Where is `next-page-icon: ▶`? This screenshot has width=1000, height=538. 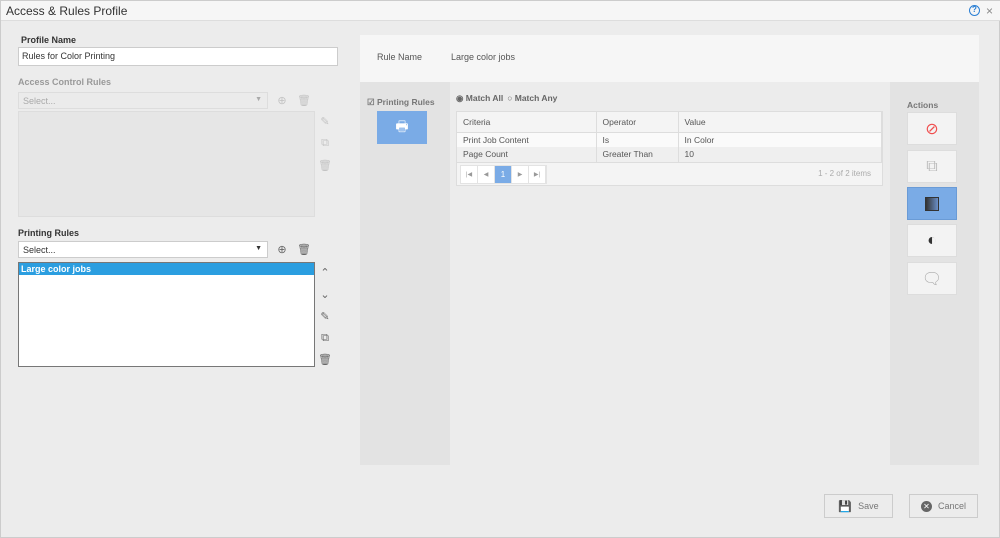 next-page-icon: ▶ is located at coordinates (520, 174).